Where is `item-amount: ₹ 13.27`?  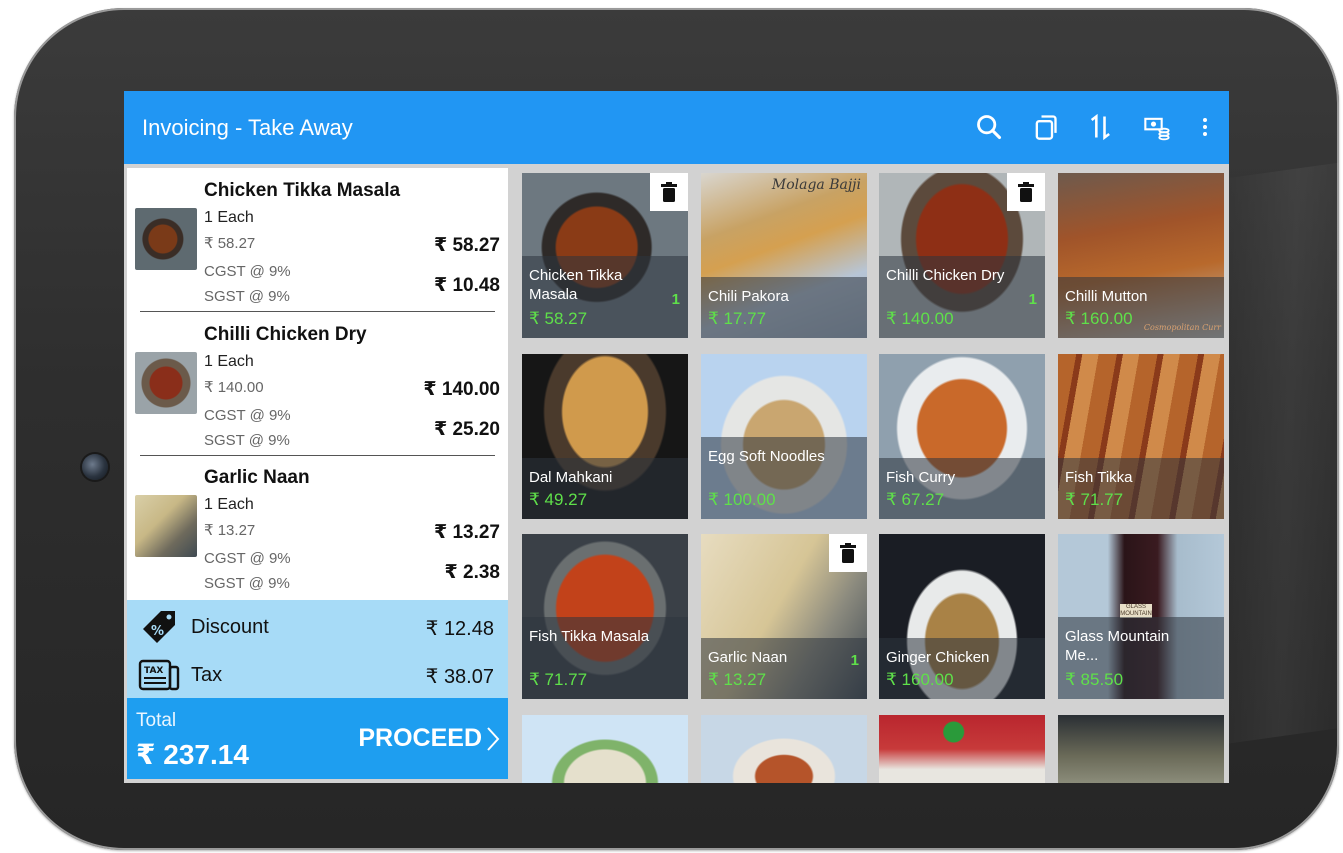 item-amount: ₹ 13.27 is located at coordinates (466, 532).